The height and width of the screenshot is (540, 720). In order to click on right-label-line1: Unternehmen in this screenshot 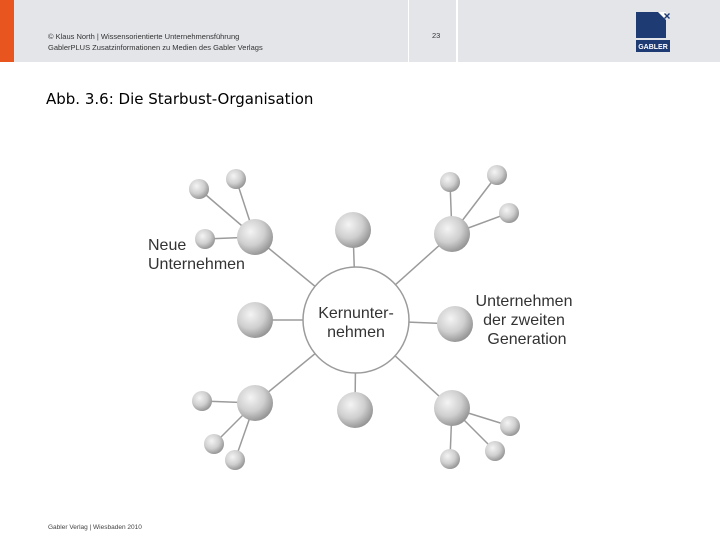, I will do `click(524, 301)`.